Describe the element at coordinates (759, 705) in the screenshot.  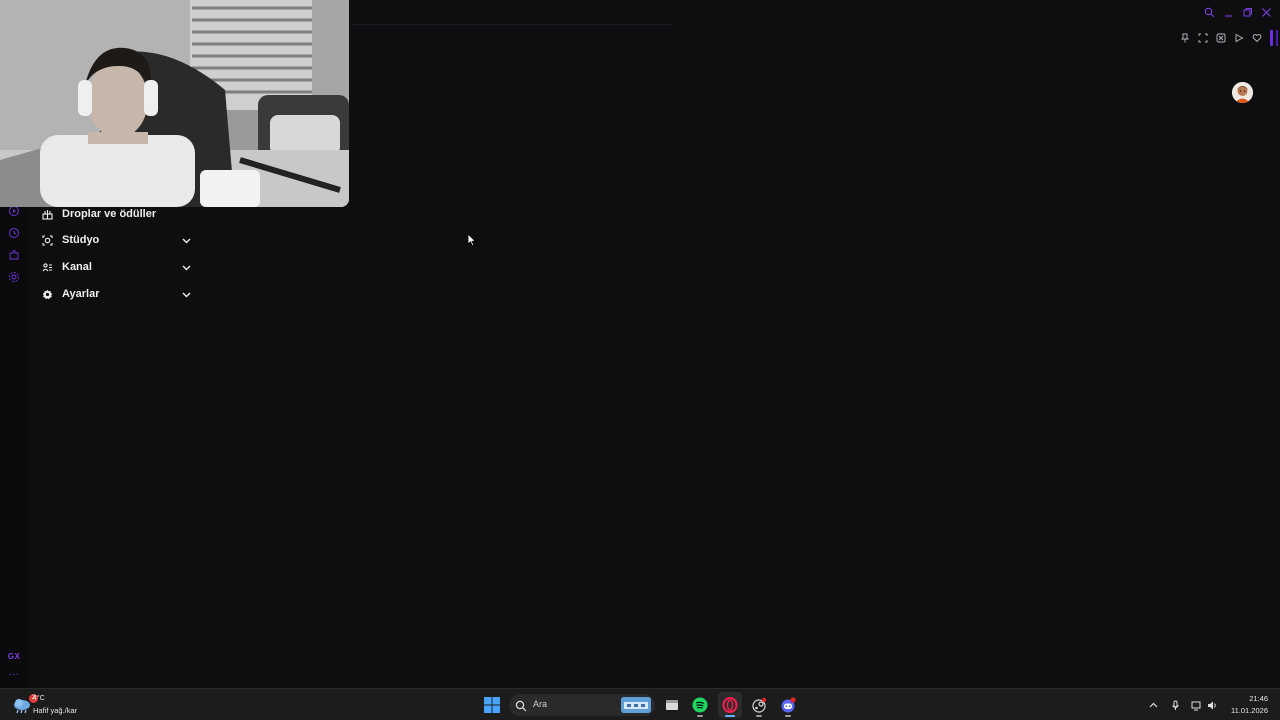
I see `steam-icon` at that location.